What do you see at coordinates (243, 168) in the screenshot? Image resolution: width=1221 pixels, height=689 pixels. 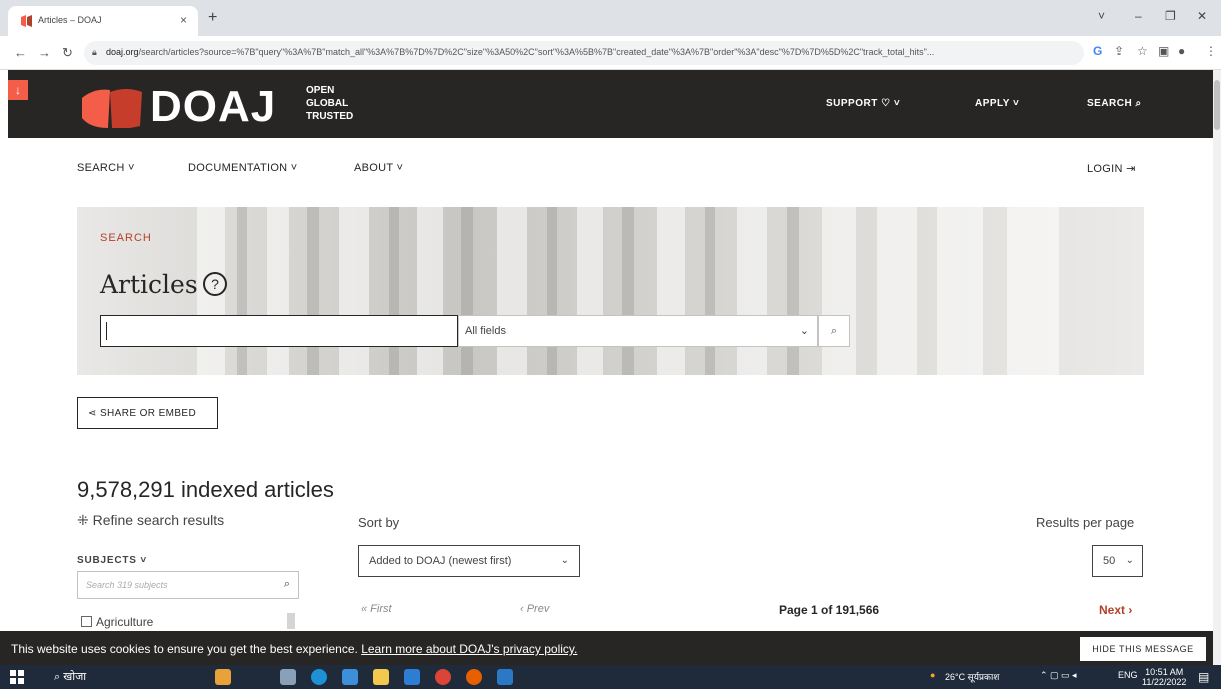 I see `documentation-menu: DOCUMENTATION ˅` at bounding box center [243, 168].